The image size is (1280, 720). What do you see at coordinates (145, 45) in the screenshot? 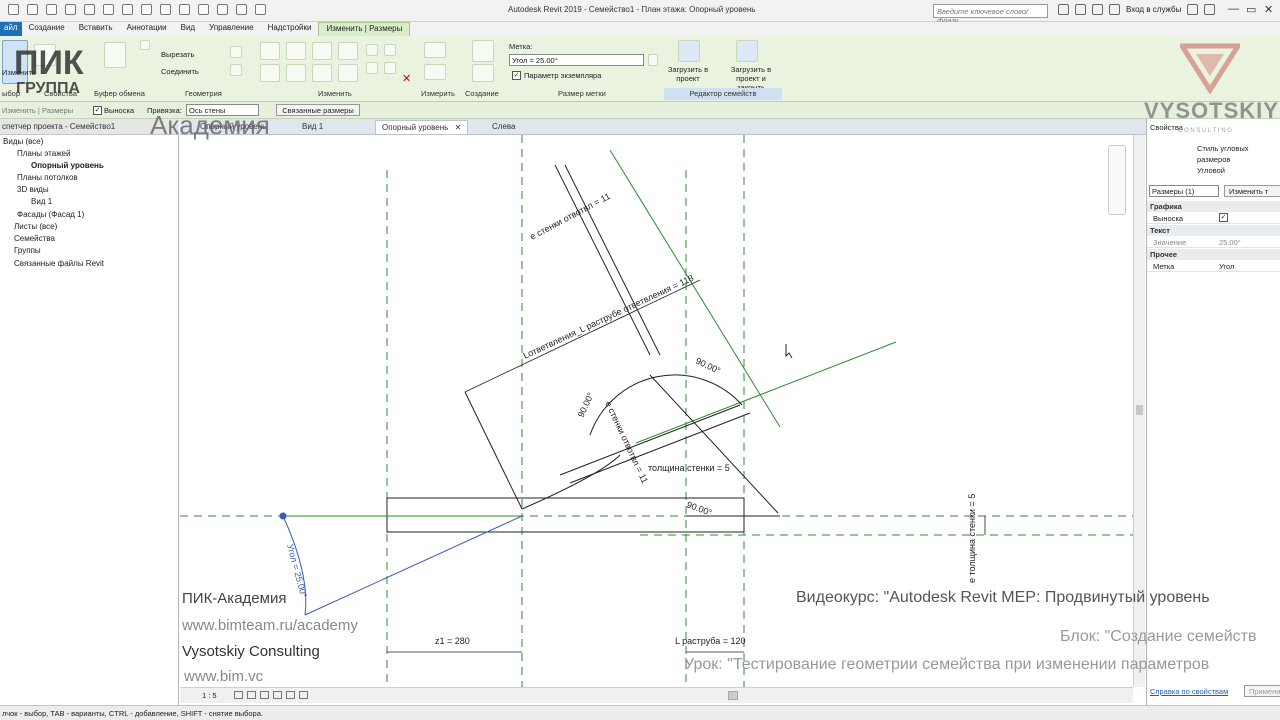
I see `cut-geometry-icon` at bounding box center [145, 45].